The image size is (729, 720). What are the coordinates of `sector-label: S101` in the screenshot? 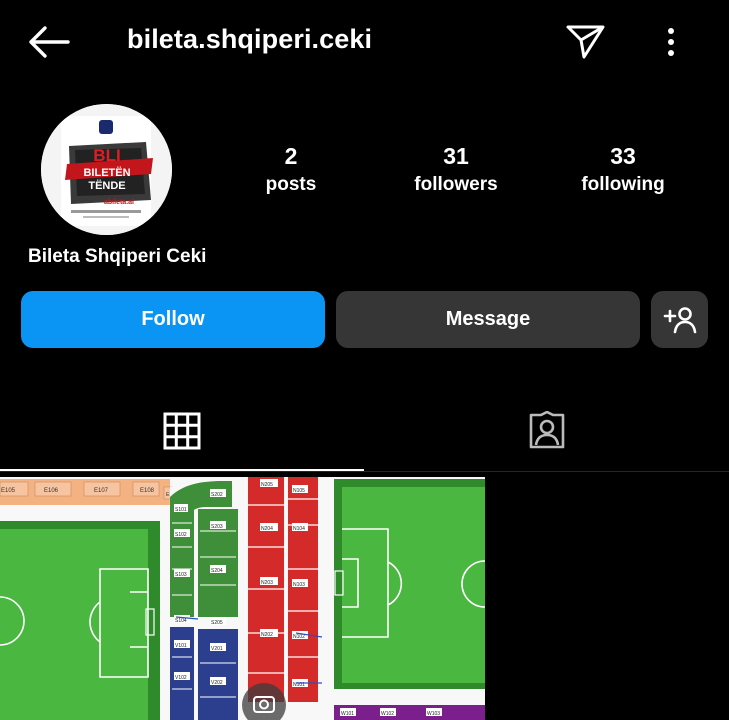 It's located at (181, 510).